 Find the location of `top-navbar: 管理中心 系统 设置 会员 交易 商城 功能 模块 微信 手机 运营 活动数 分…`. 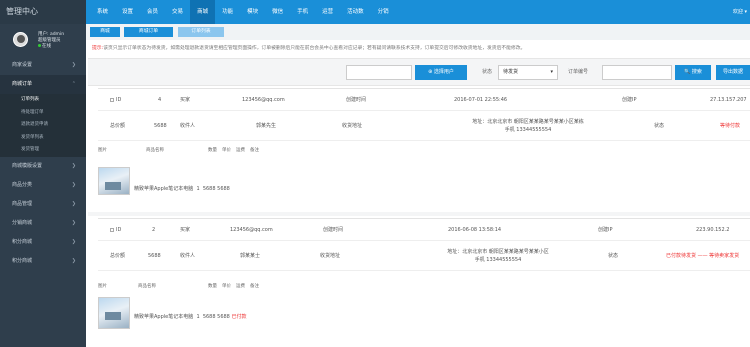

top-navbar: 管理中心 系统 设置 会员 交易 商城 功能 模块 微信 手机 运营 活动数 分… is located at coordinates (375, 12).